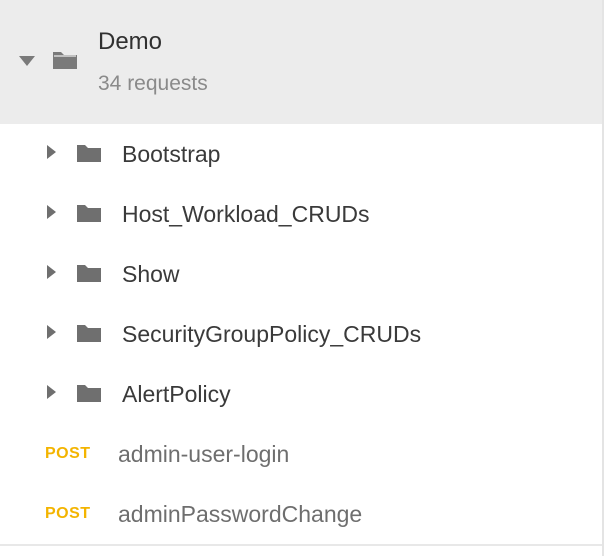  I want to click on list-divider, so click(301, 545).